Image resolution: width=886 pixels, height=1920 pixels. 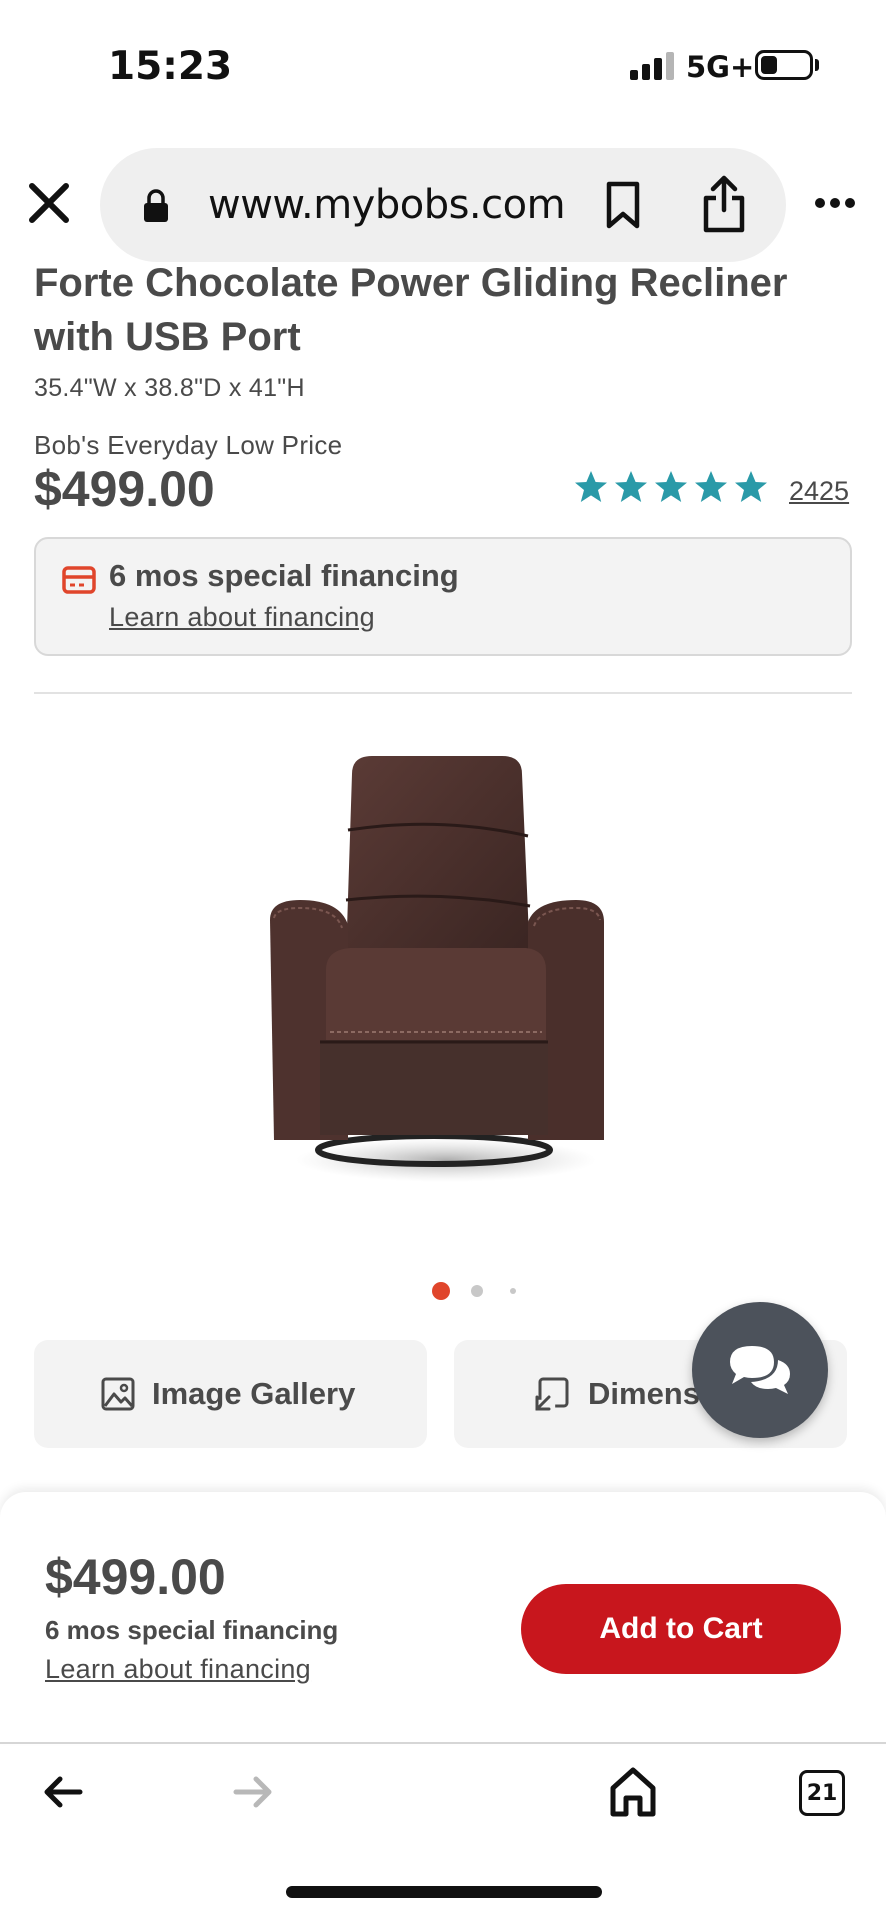 What do you see at coordinates (835, 203) in the screenshot?
I see `more-icon` at bounding box center [835, 203].